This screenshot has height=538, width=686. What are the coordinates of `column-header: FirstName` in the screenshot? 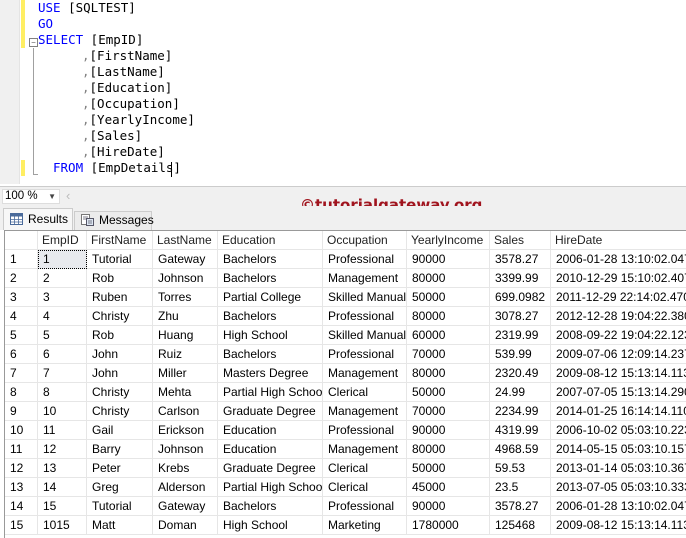 It's located at (120, 240).